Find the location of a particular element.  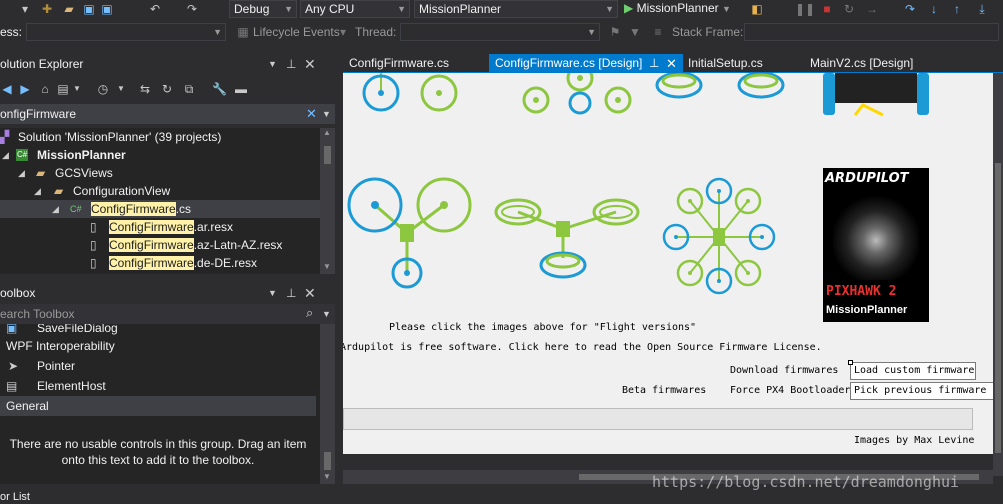

step-over-icon: ↷ is located at coordinates (910, 9).